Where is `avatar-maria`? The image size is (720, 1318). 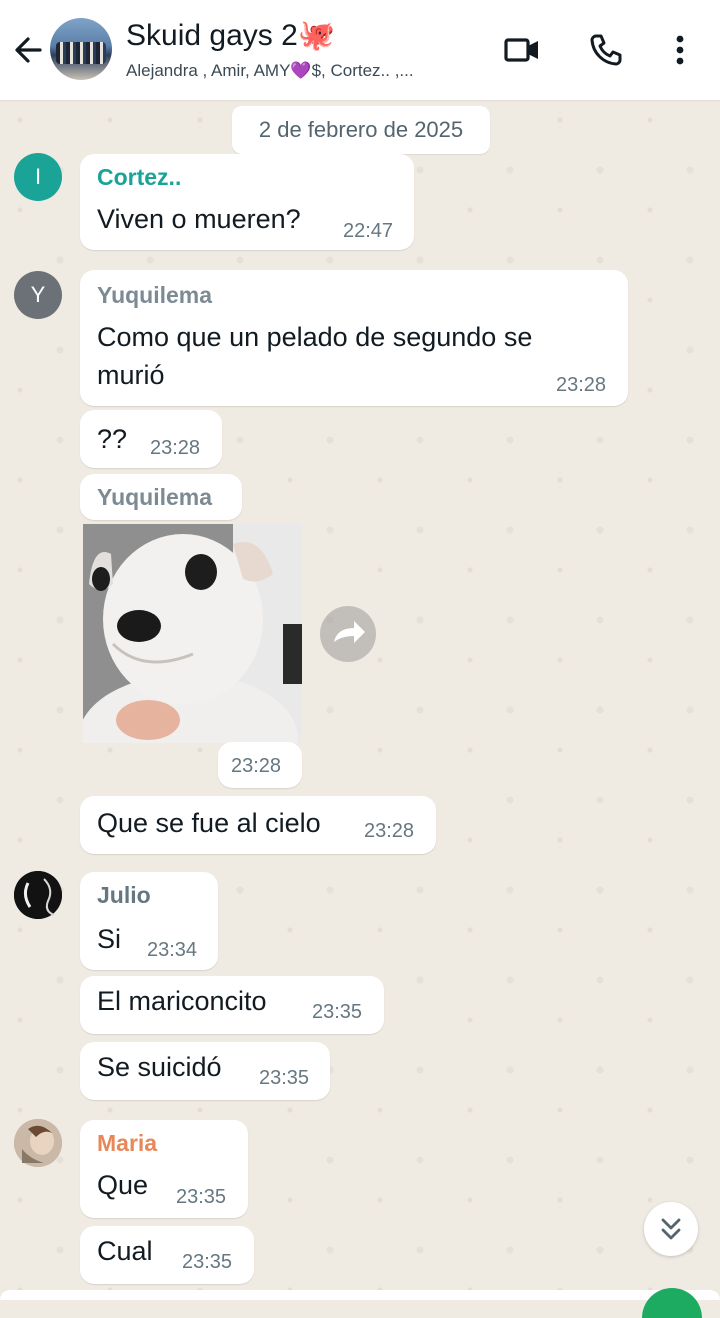
avatar-maria is located at coordinates (38, 1143).